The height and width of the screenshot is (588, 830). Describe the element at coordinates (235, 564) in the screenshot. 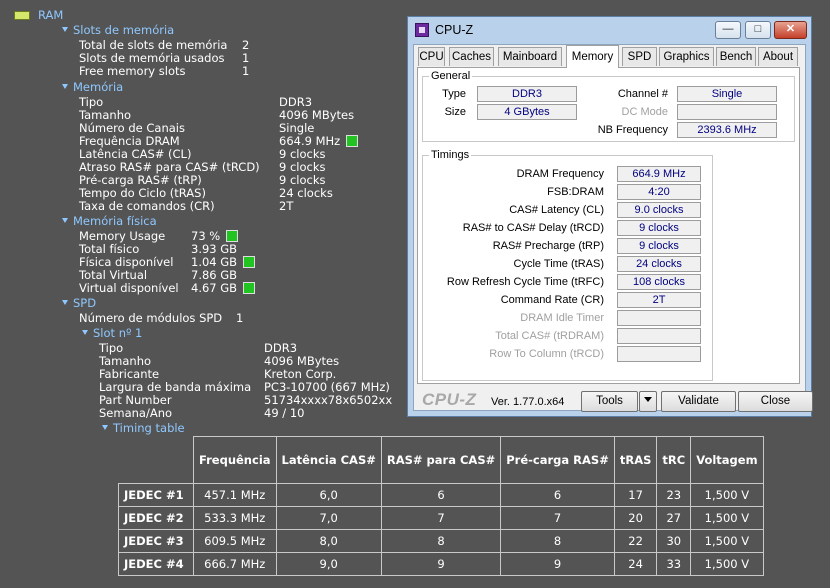

I see `table-cell: 666.7 MHz` at that location.